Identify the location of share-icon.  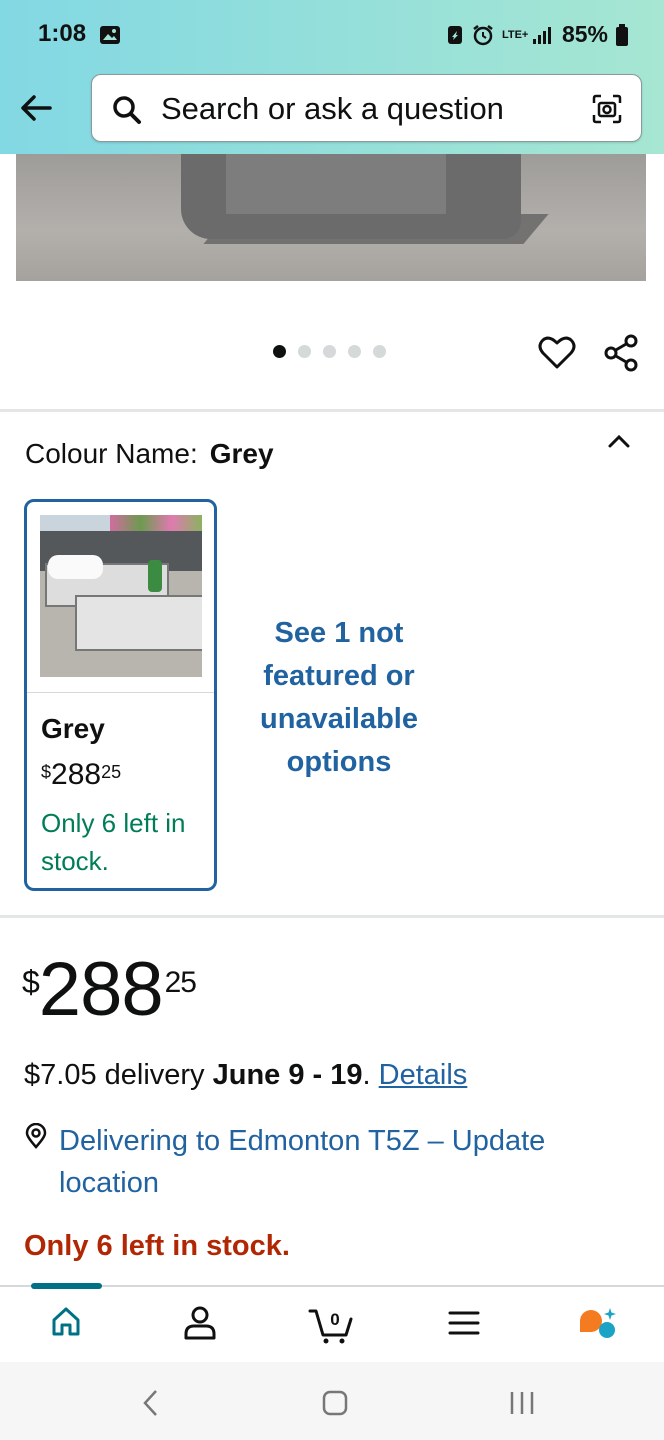
(621, 353).